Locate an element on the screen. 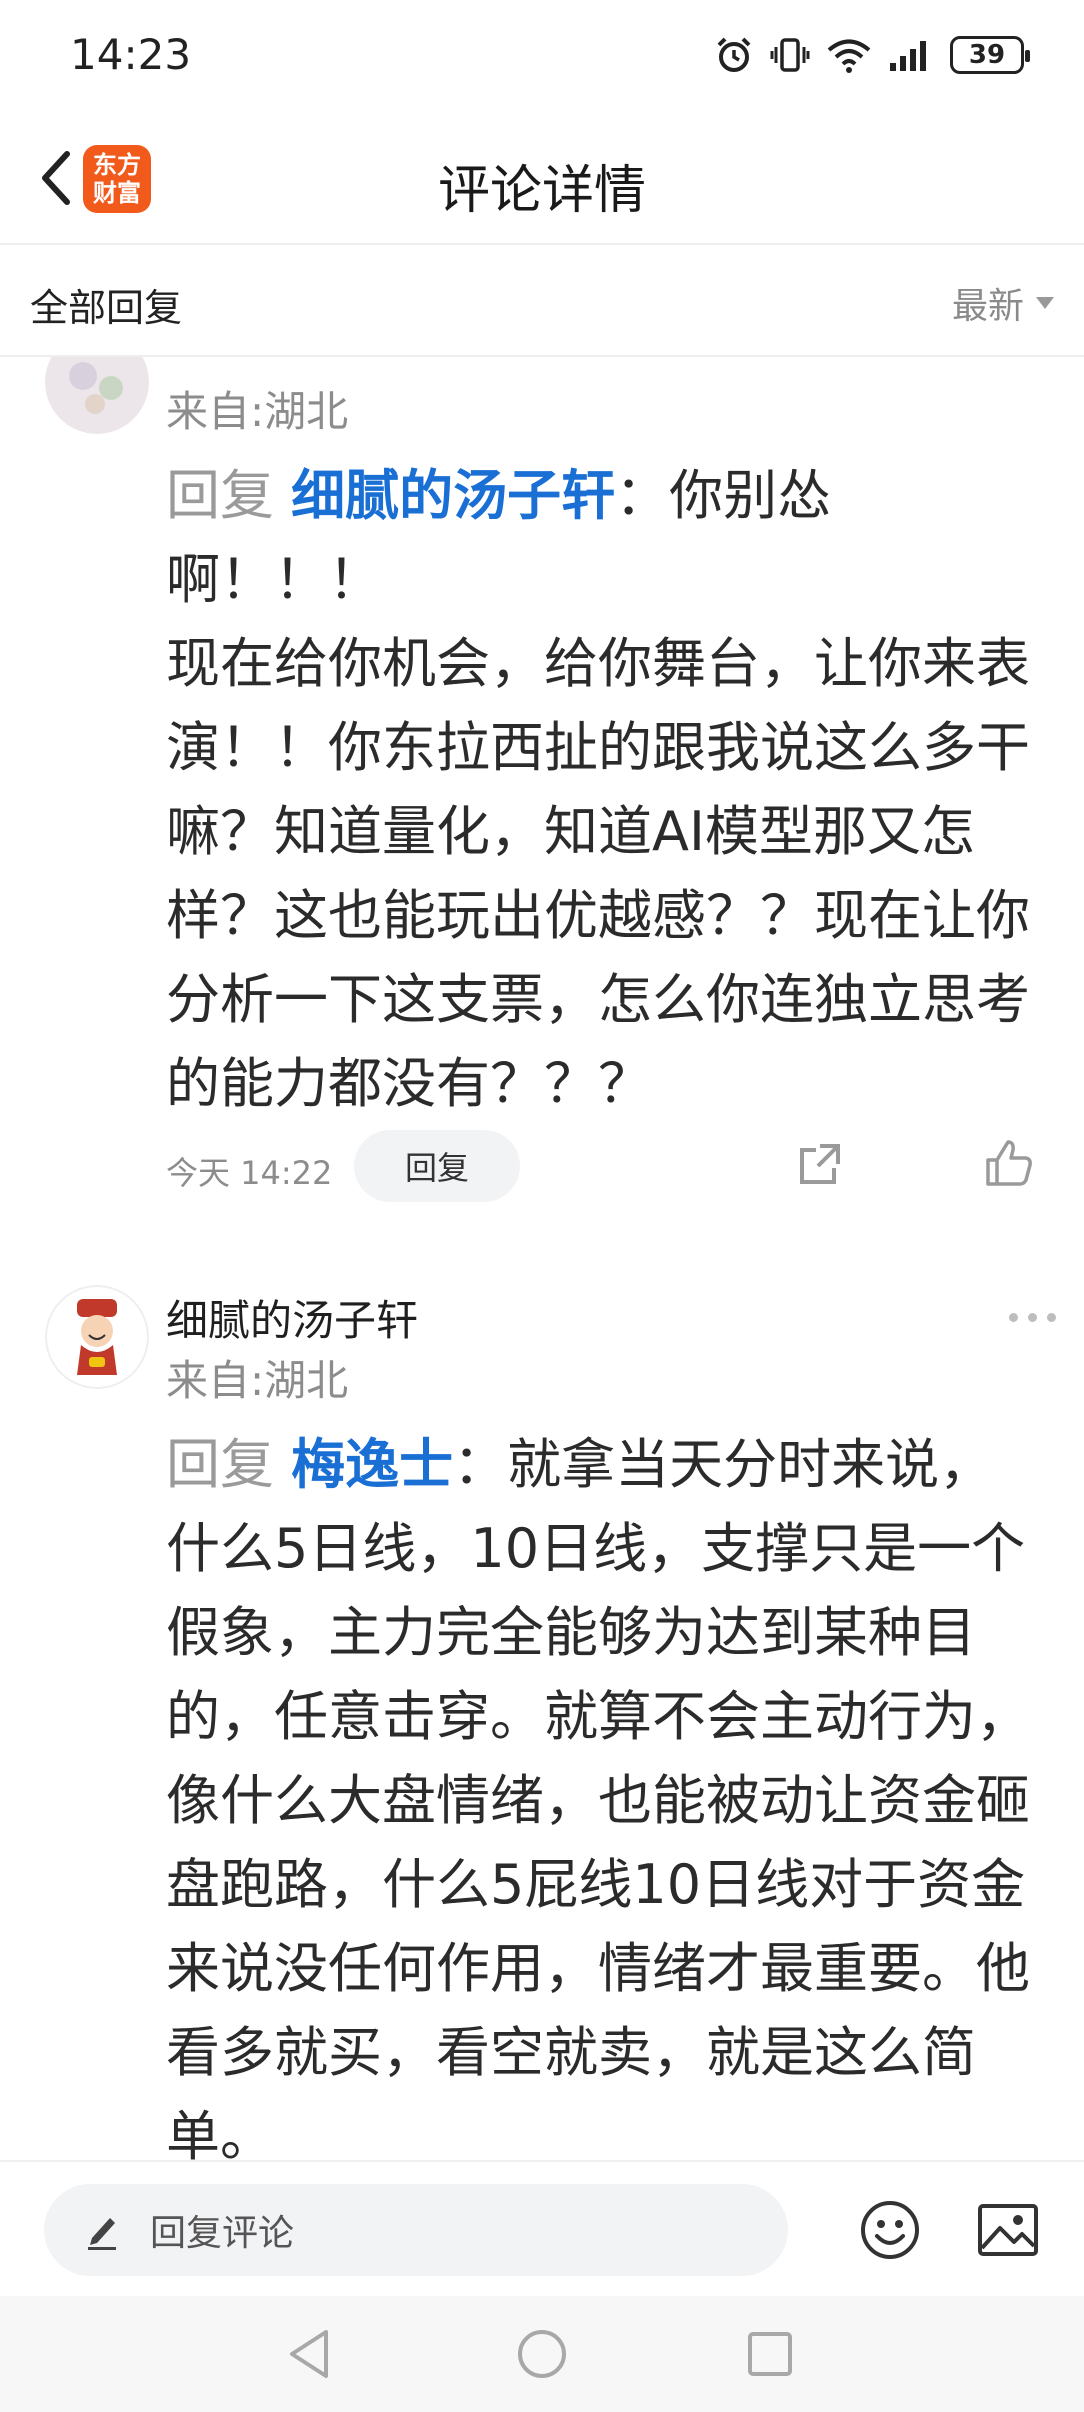  comment-time: 今天 14:22 is located at coordinates (249, 1173).